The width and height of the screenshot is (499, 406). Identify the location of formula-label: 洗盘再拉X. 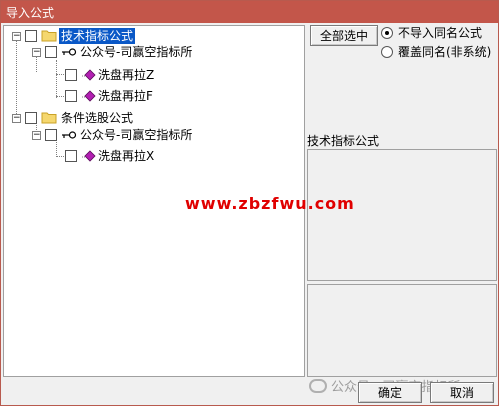
(126, 156).